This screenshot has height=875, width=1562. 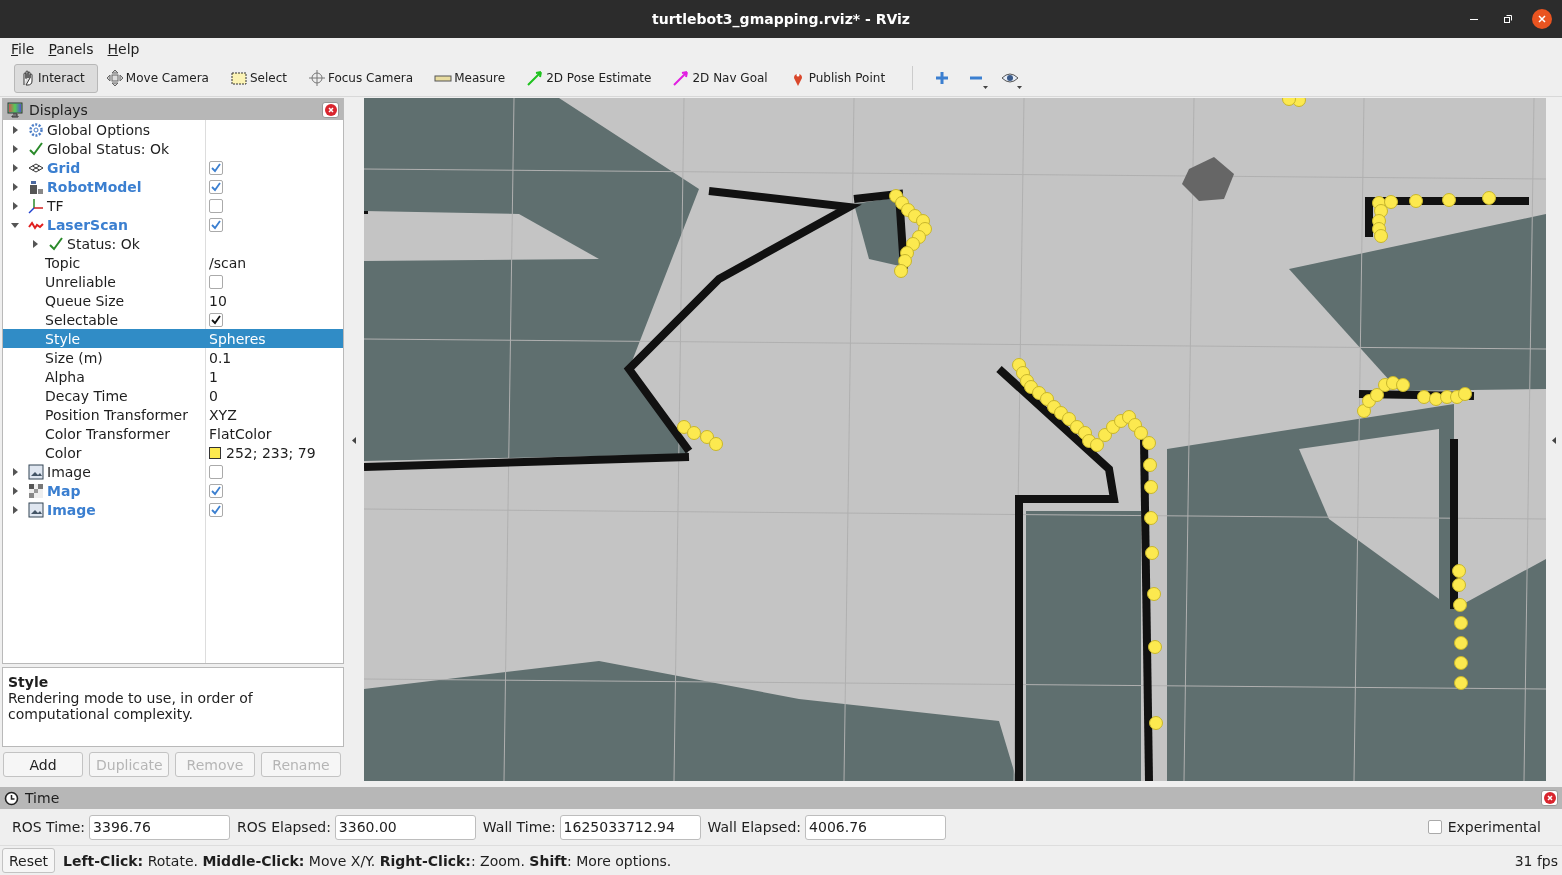 What do you see at coordinates (1536, 860) in the screenshot?
I see `fps-counter: 31 fps` at bounding box center [1536, 860].